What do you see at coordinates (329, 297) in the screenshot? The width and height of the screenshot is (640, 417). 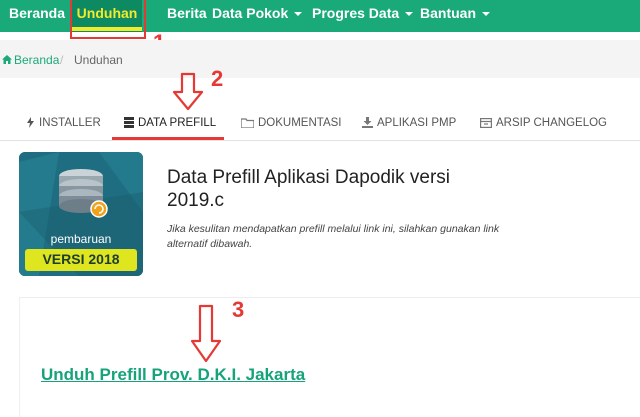 I see `section-divider` at bounding box center [329, 297].